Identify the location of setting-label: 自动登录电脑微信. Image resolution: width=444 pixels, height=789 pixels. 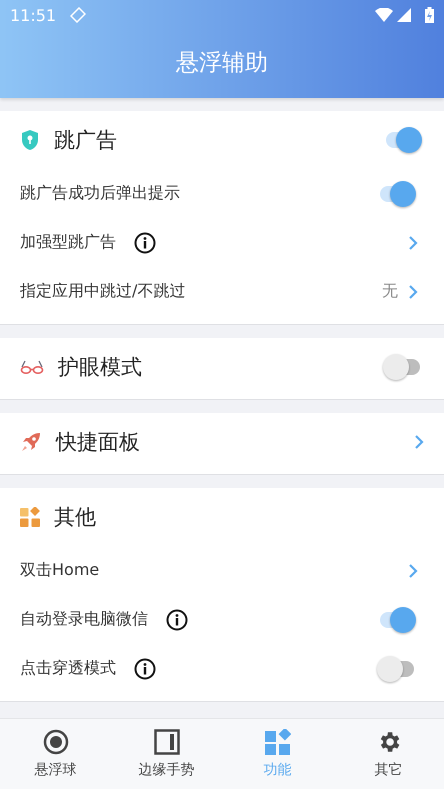
(84, 619).